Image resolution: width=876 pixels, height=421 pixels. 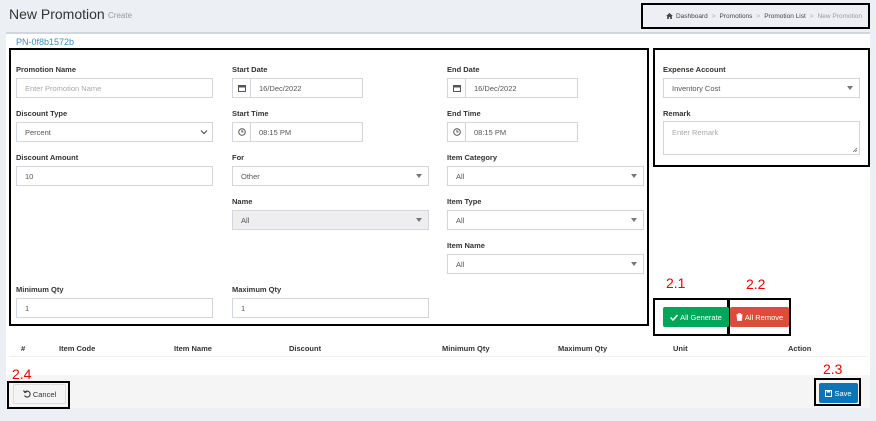 What do you see at coordinates (40, 289) in the screenshot?
I see `minimum-qty-label: Minimum Qty` at bounding box center [40, 289].